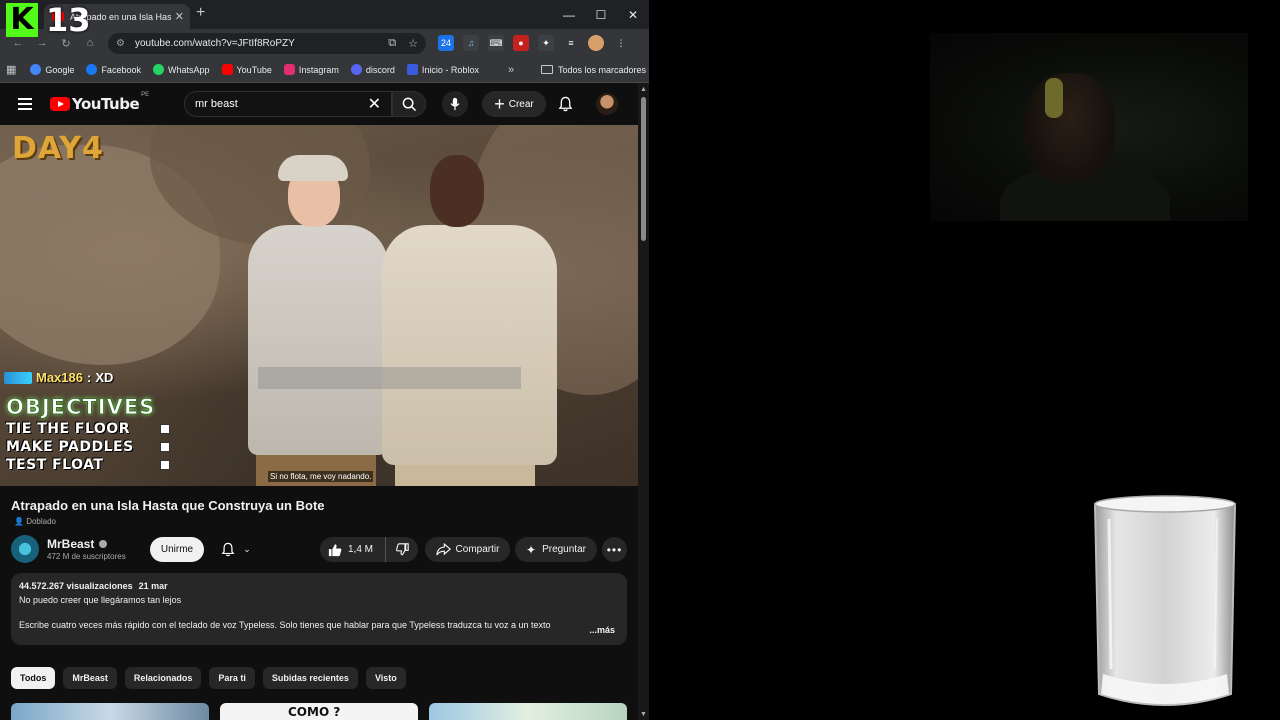 The width and height of the screenshot is (1280, 720). What do you see at coordinates (457, 191) in the screenshot?
I see `video-person-head` at bounding box center [457, 191].